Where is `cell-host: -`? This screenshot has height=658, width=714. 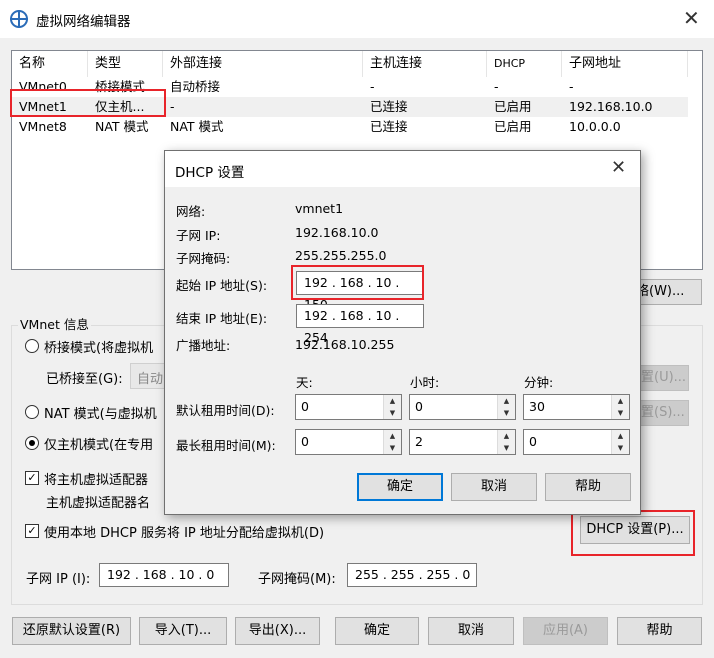 cell-host: - is located at coordinates (372, 86).